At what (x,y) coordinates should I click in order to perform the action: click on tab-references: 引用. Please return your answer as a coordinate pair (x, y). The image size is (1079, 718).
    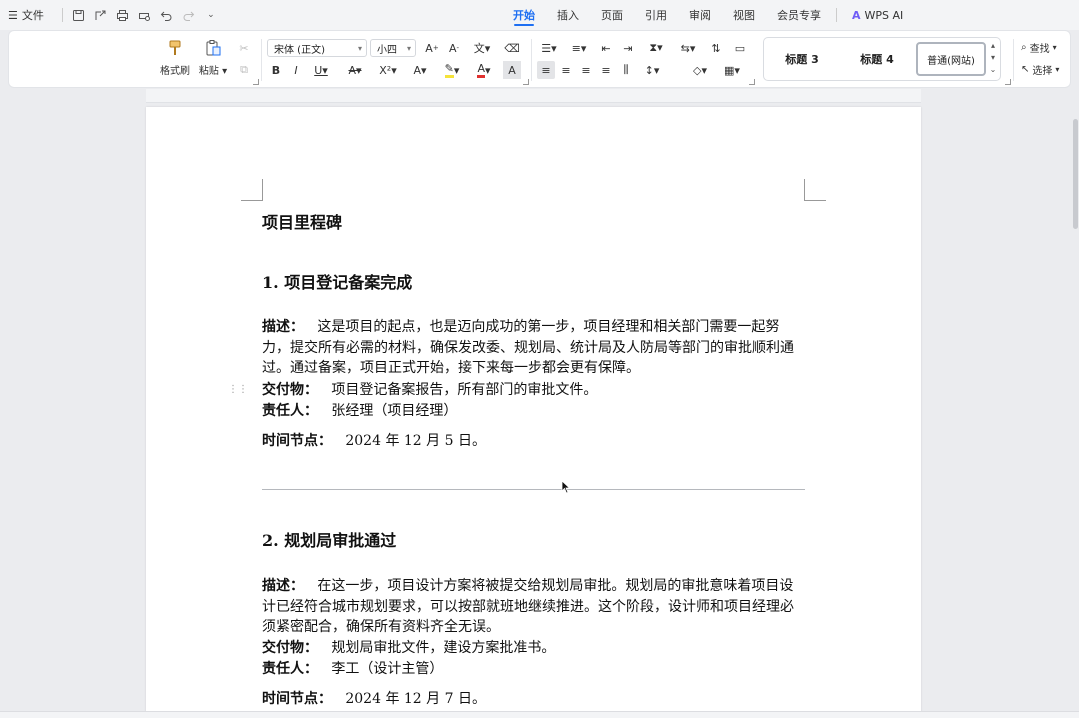
    Looking at the image, I should click on (656, 15).